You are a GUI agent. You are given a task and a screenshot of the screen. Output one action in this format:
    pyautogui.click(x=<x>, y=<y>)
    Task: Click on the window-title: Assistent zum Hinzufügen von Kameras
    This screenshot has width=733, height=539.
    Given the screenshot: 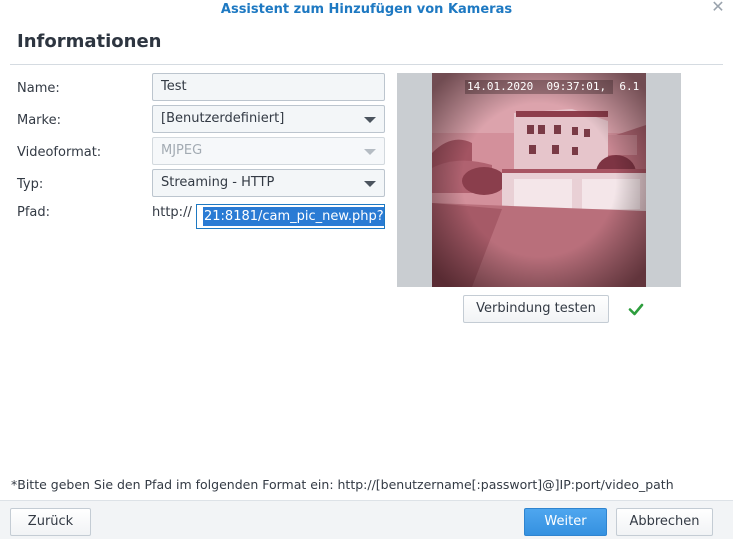 What is the action you would take?
    pyautogui.click(x=366, y=9)
    